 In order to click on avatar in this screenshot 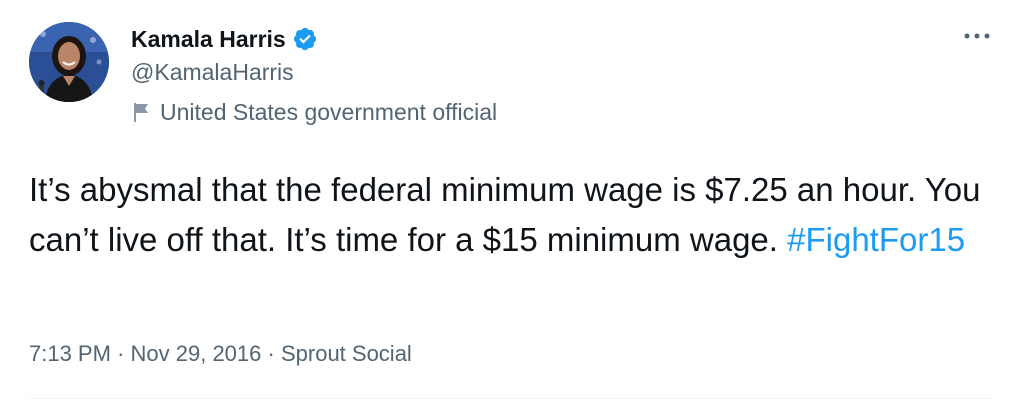, I will do `click(69, 62)`.